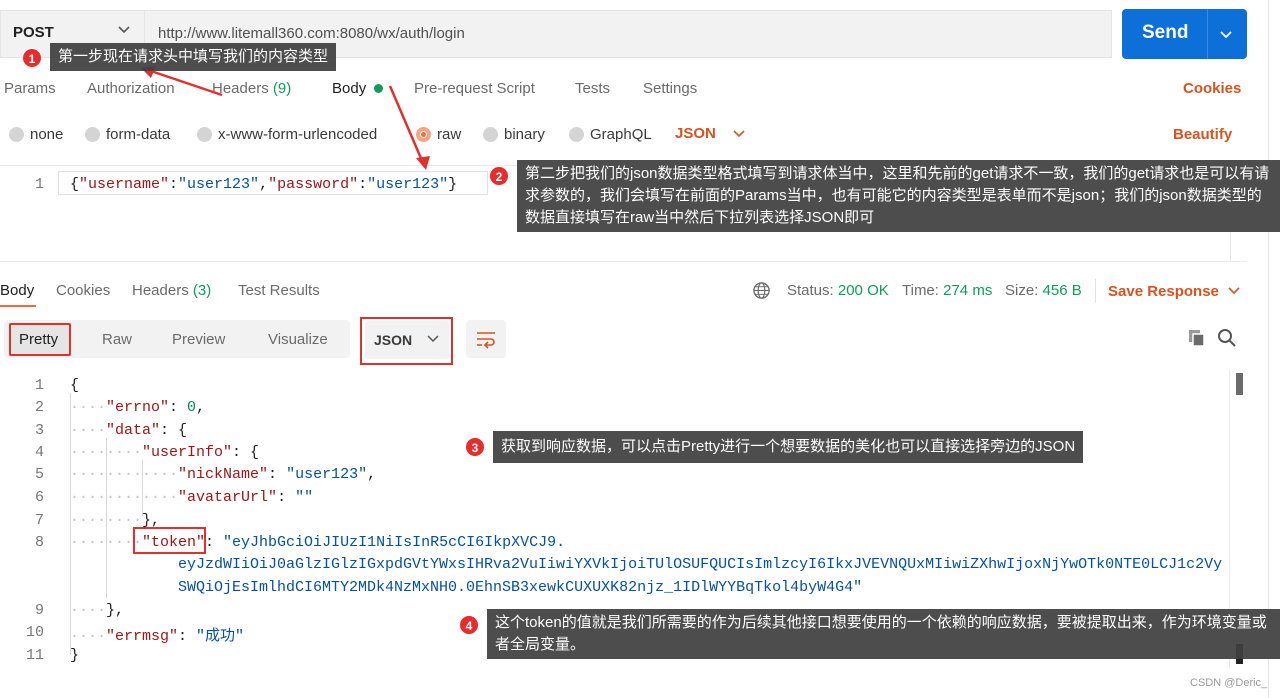 The width and height of the screenshot is (1281, 698). What do you see at coordinates (131, 88) in the screenshot?
I see `tab-authorization: Authorization` at bounding box center [131, 88].